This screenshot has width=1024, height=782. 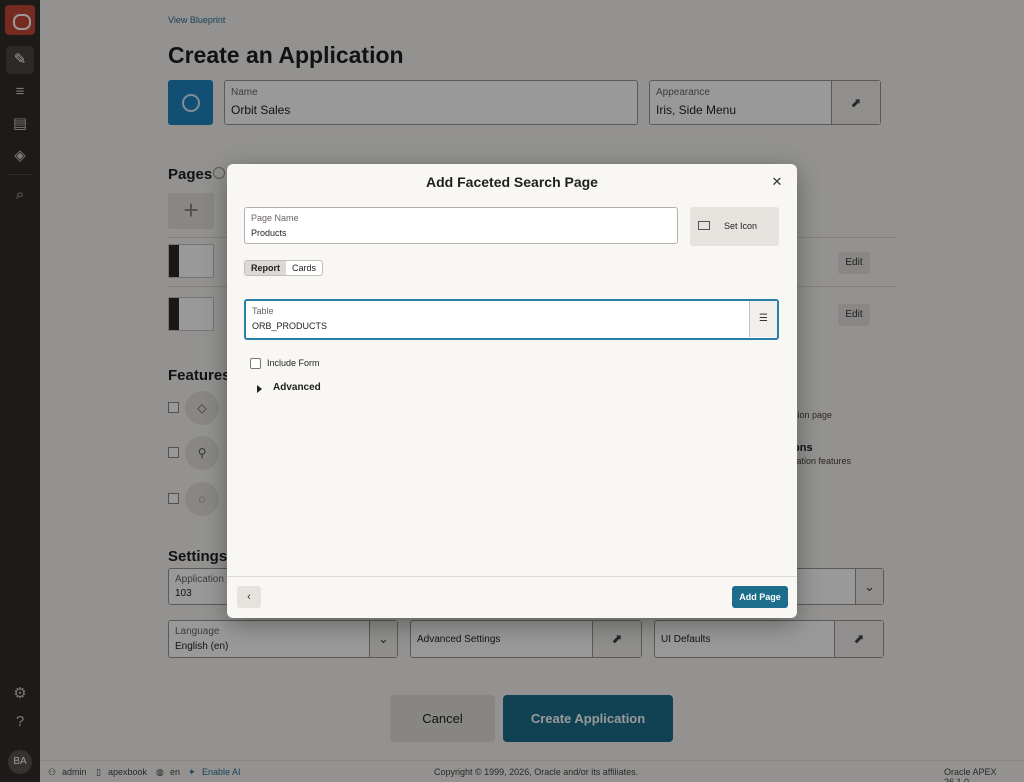 I want to click on segment-cards: Cards, so click(x=304, y=268).